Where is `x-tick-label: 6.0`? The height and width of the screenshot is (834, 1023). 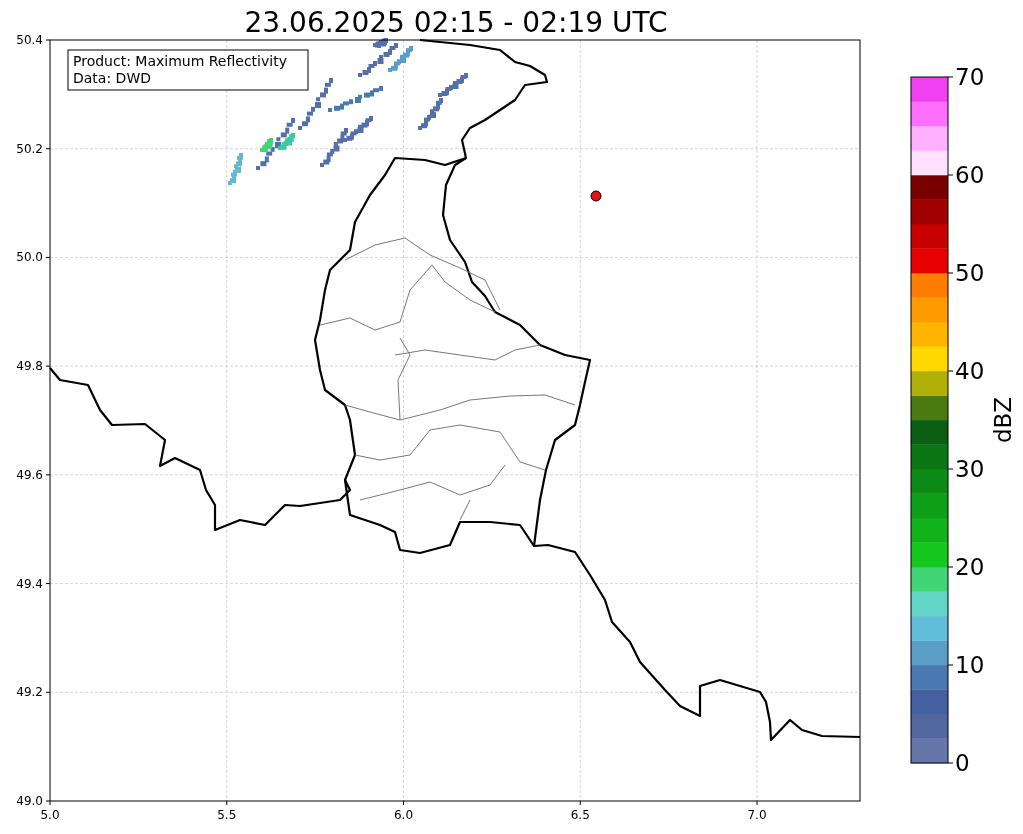 x-tick-label: 6.0 is located at coordinates (403, 815).